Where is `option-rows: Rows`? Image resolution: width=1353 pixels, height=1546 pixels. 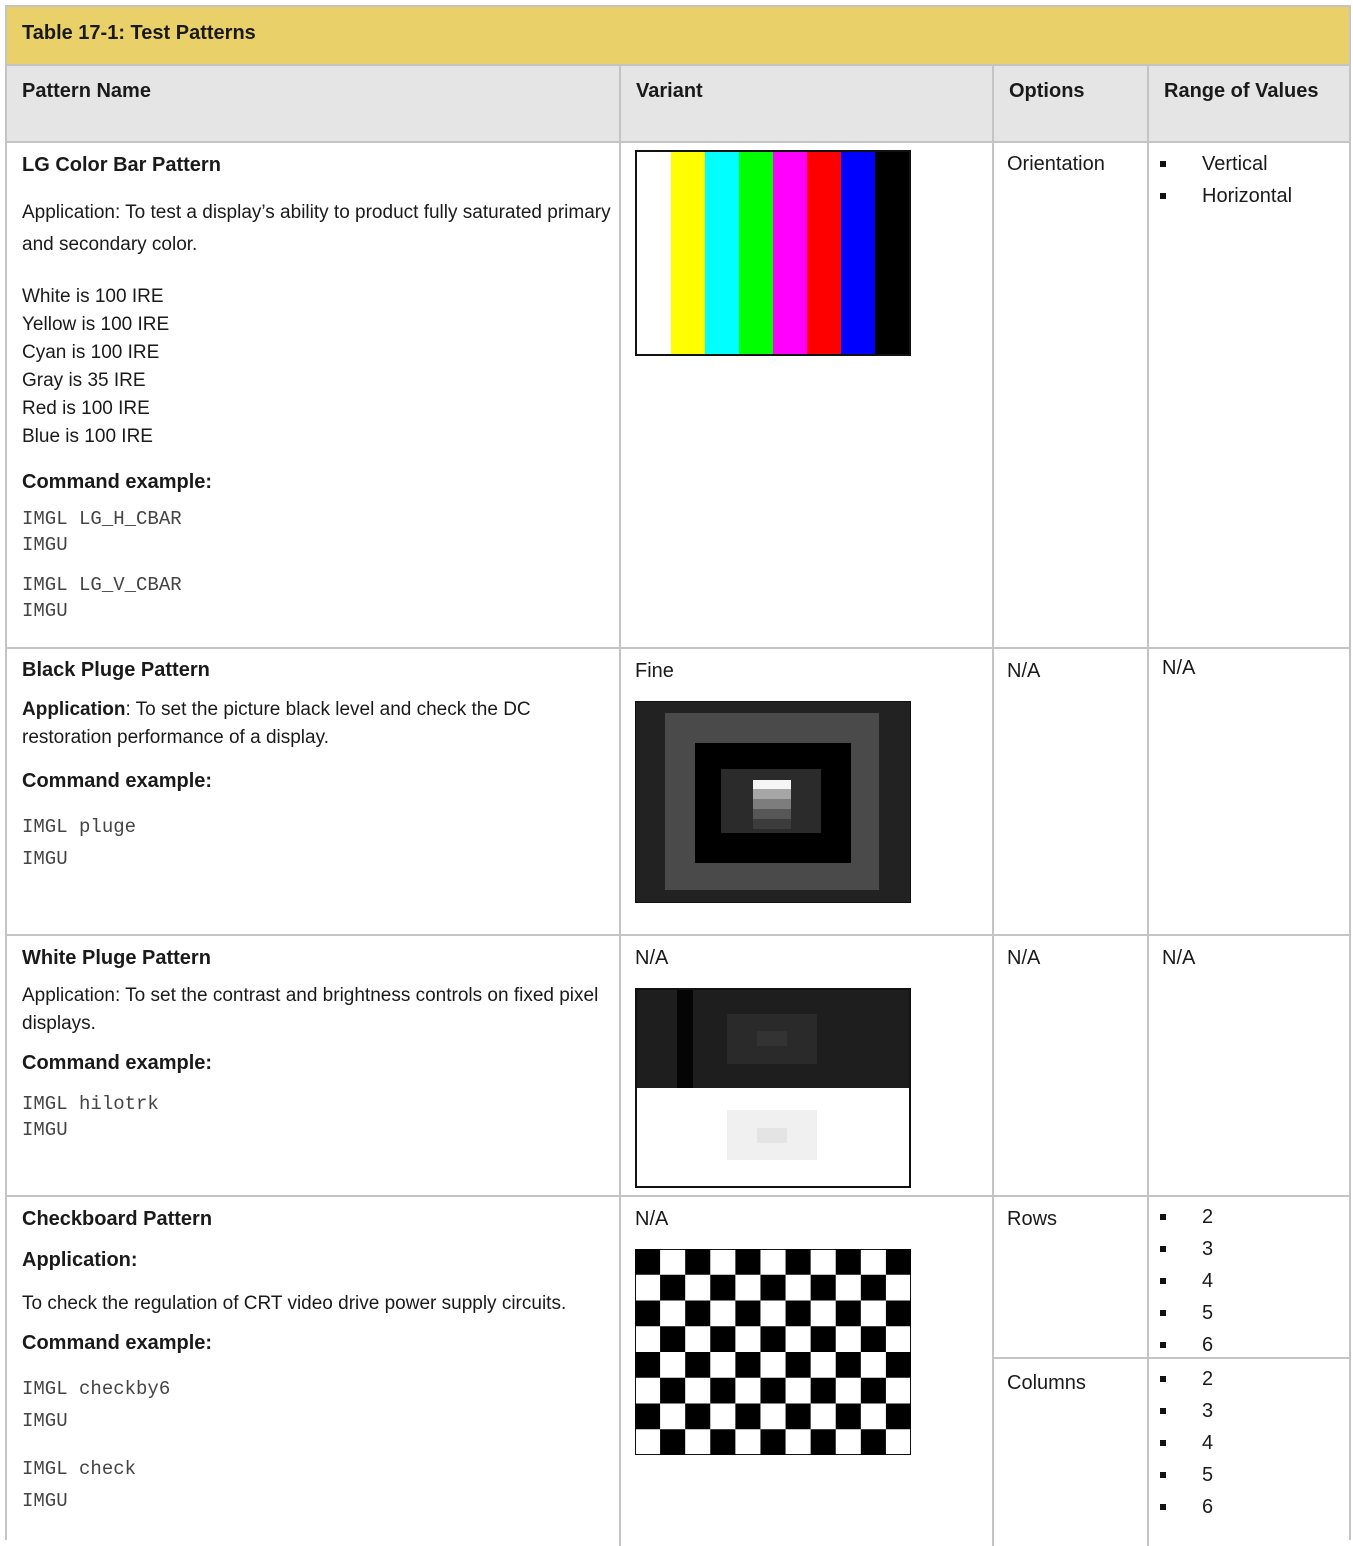
option-rows: Rows is located at coordinates (1032, 1219).